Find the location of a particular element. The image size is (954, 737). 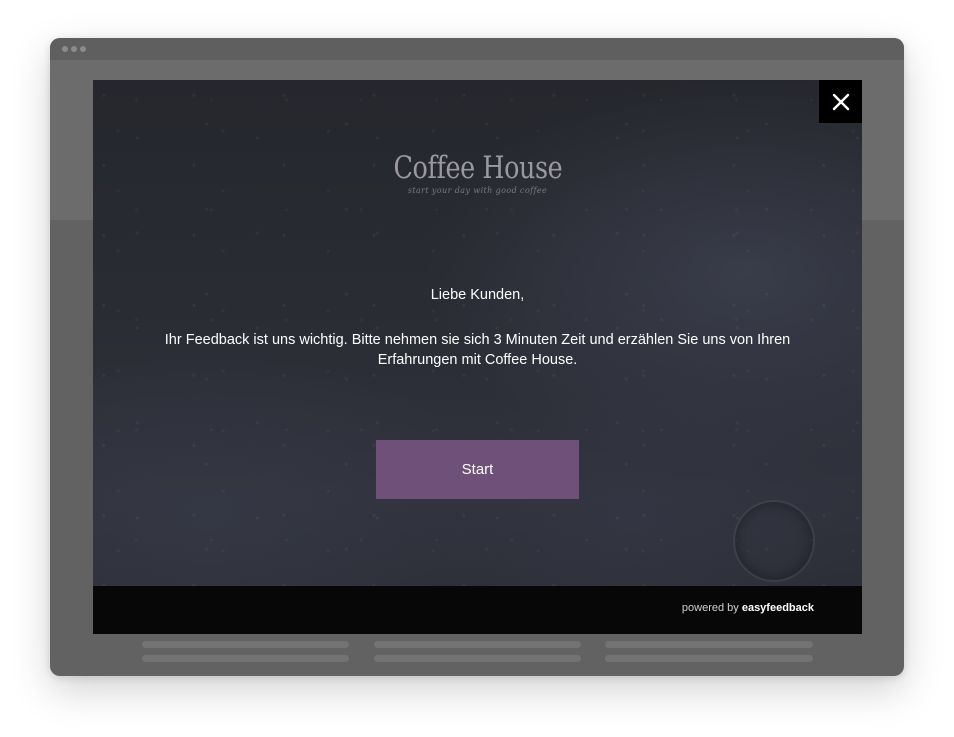

powered-by-brand-link: easyfeedback is located at coordinates (778, 608).